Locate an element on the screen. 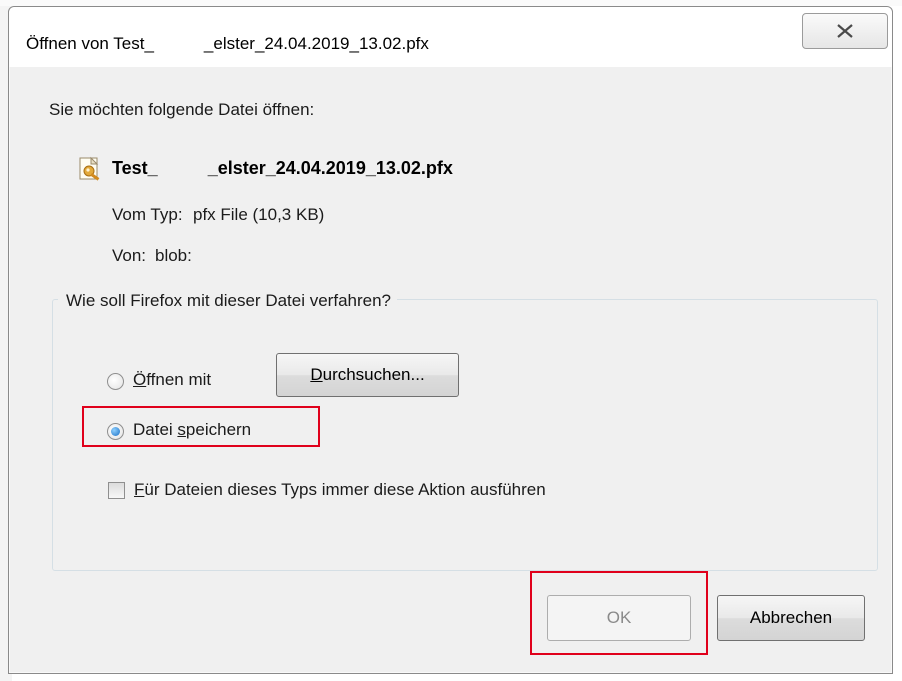 The height and width of the screenshot is (681, 902). close-x-icon is located at coordinates (845, 31).